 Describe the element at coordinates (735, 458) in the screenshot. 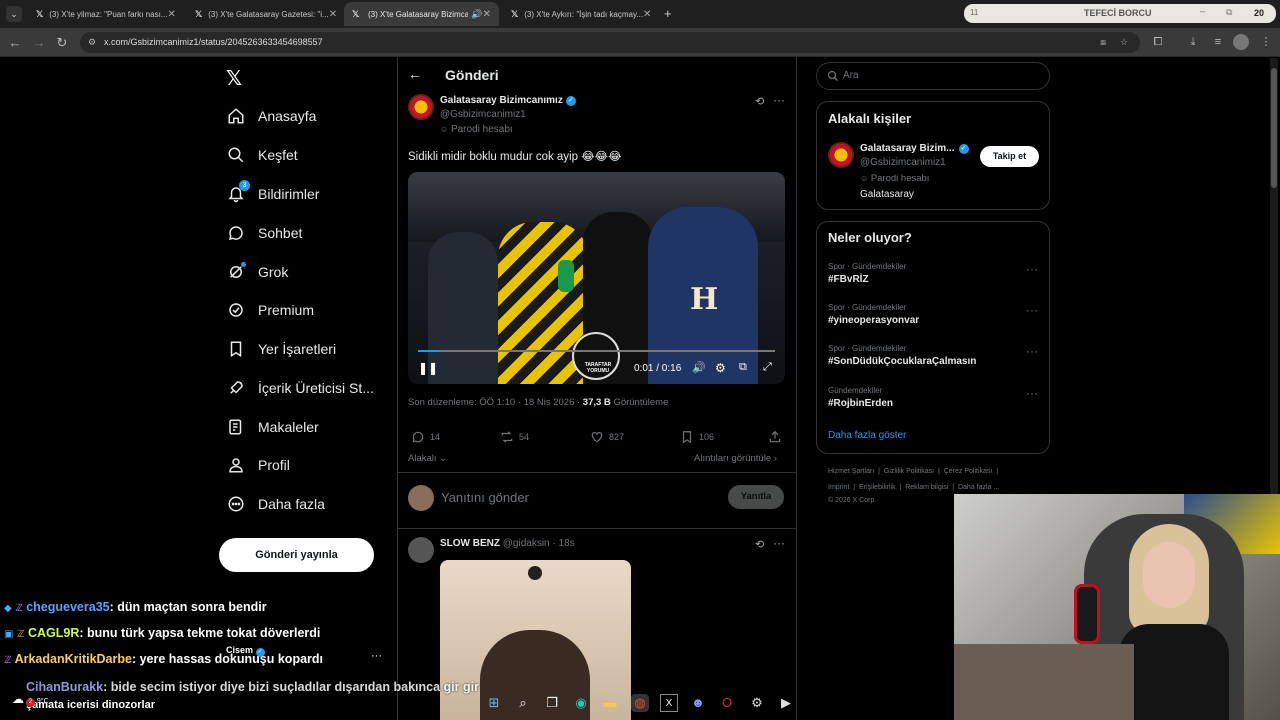

I see `view-quotes-link: Alıntıları görüntüle ›` at that location.